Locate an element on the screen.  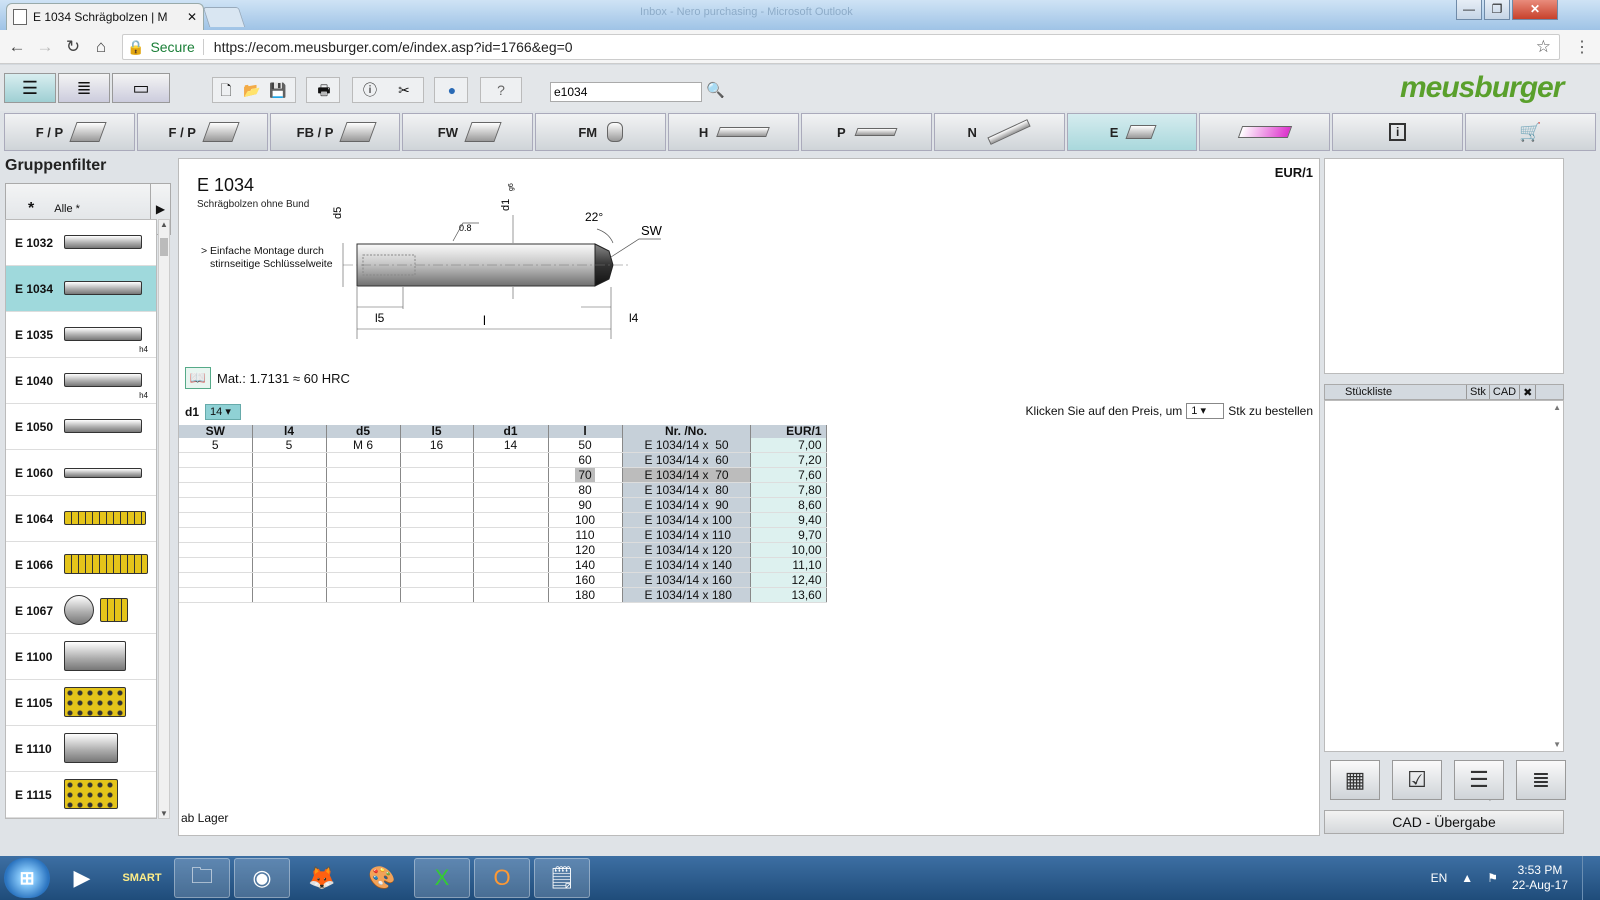
cad-transfer-button: CAD - Übergabe is located at coordinates (1444, 822).